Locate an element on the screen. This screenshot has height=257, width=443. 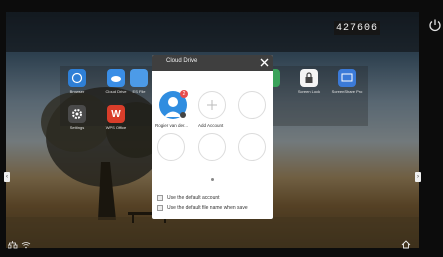
option-label: Use the default account is located at coordinates (193, 198).